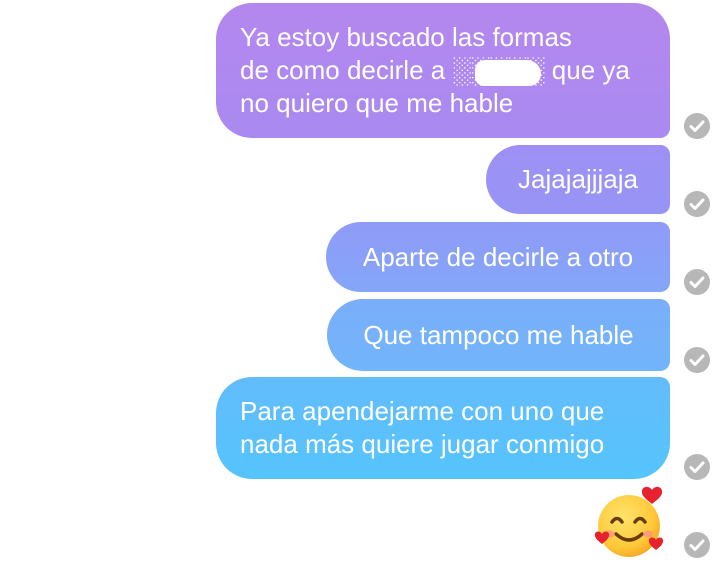  I want to click on message-bubble: Aparte de decirle a otro, so click(498, 257).